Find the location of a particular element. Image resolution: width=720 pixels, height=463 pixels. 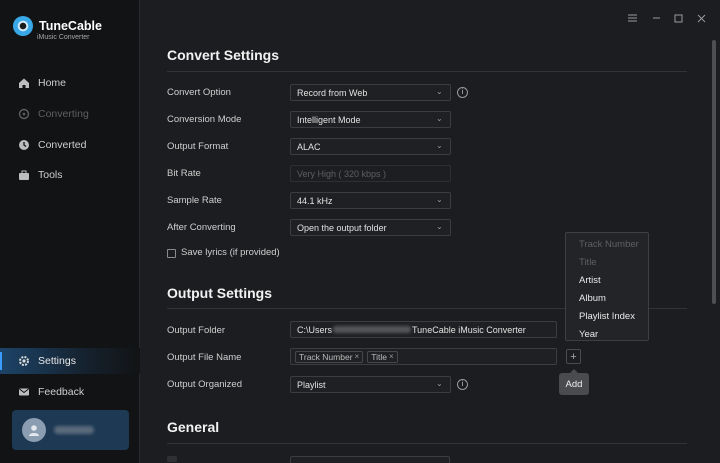

sidebar-item-feedback: Feedback is located at coordinates (70, 392).